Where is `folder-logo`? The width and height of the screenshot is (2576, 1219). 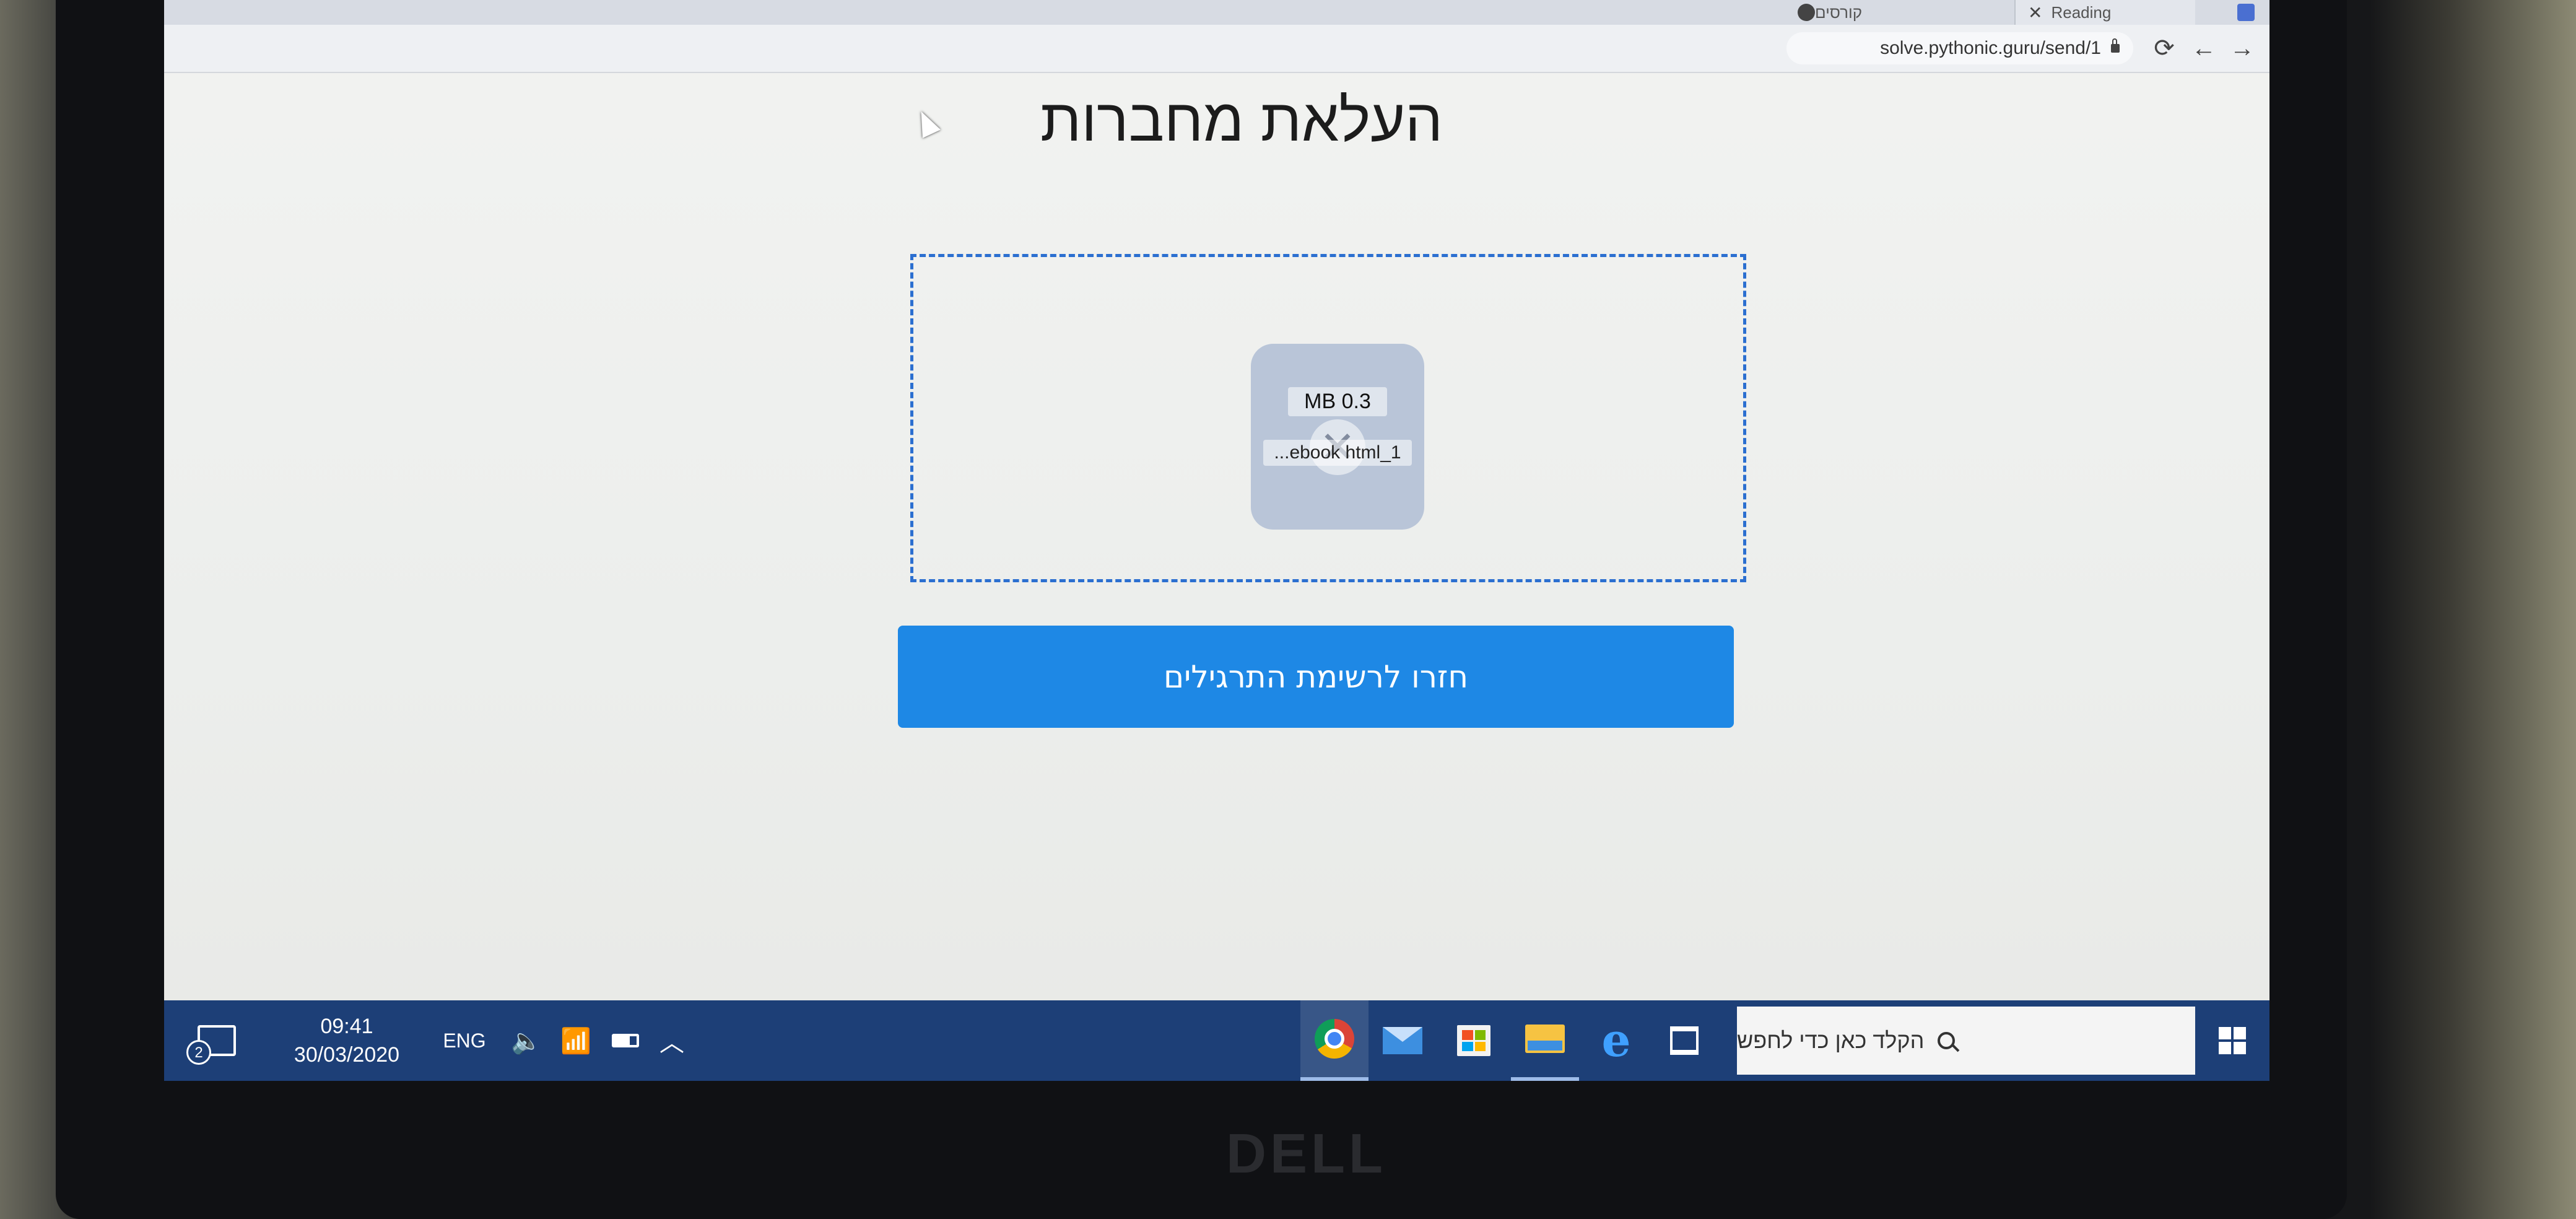 folder-logo is located at coordinates (1545, 1039).